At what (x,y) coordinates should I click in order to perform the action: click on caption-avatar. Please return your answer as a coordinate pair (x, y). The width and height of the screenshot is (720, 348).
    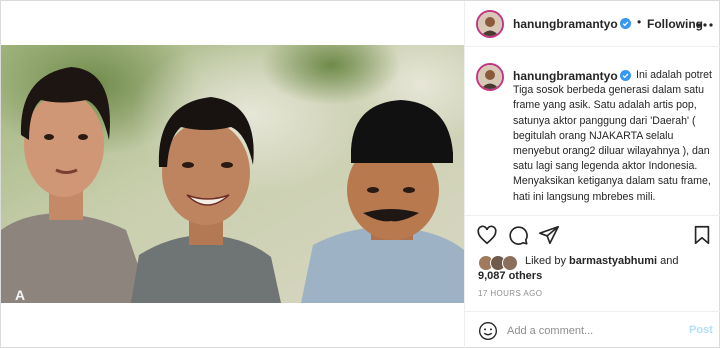
    Looking at the image, I should click on (490, 77).